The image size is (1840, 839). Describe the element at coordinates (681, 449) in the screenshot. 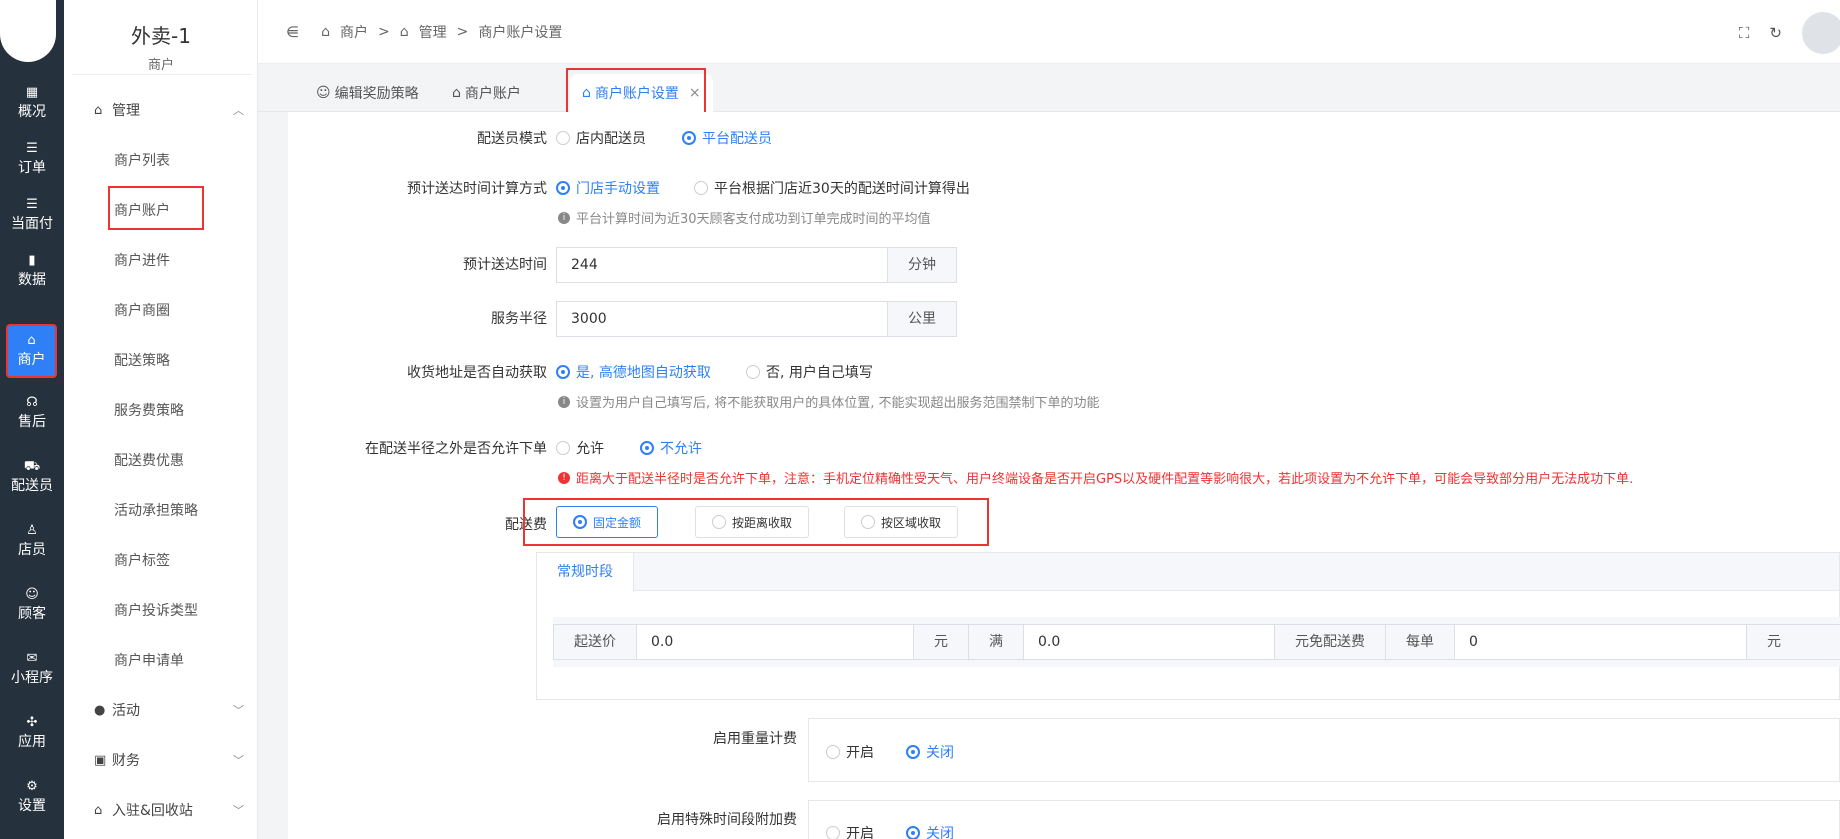

I see `radio-label: 不允许` at that location.